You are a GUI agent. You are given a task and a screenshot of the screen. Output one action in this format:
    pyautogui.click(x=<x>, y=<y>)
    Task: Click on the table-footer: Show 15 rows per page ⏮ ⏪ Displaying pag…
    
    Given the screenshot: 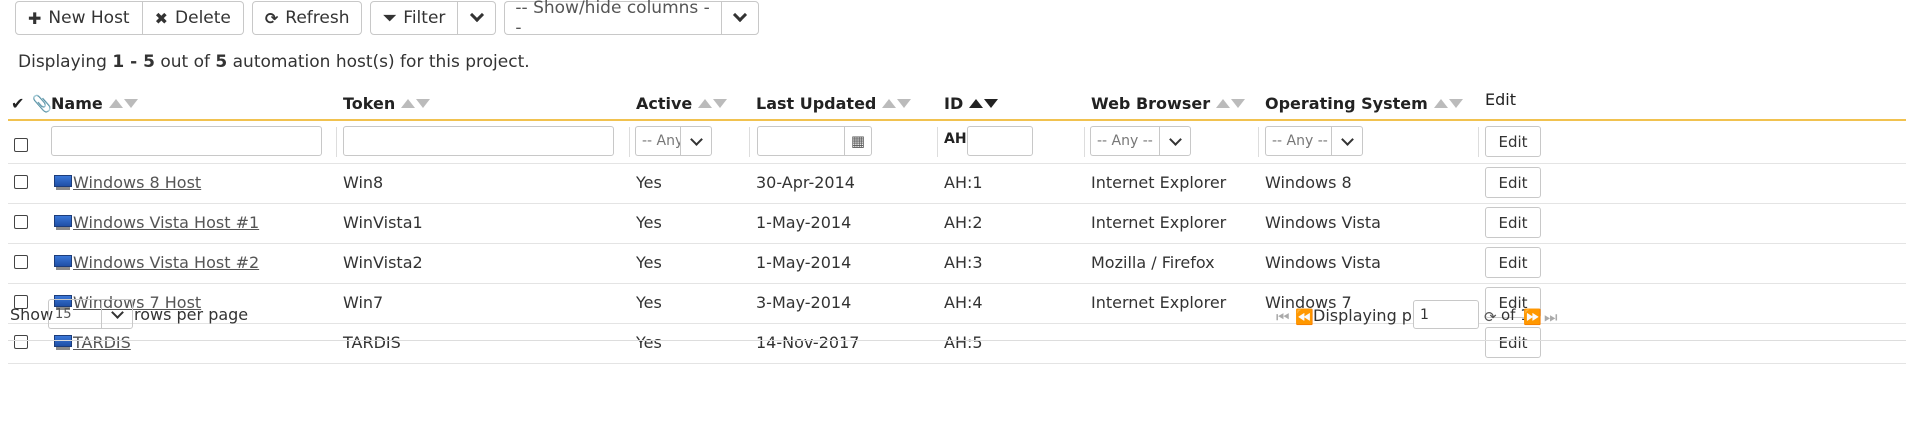 What is the action you would take?
    pyautogui.click(x=957, y=320)
    